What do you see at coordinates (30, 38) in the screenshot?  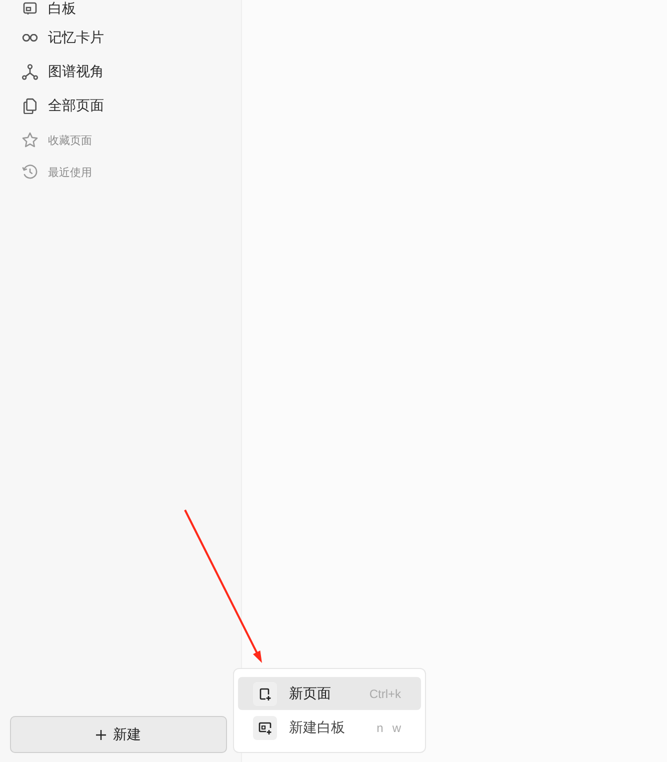 I see `infinity-icon` at bounding box center [30, 38].